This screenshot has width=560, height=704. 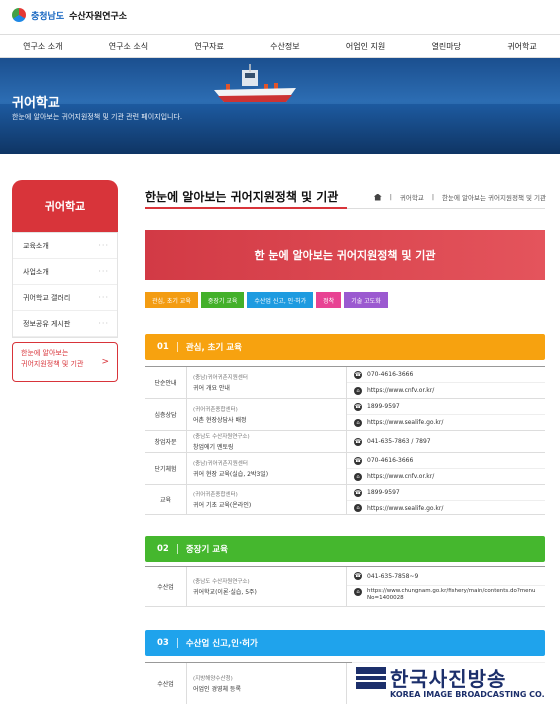 What do you see at coordinates (284, 46) in the screenshot?
I see `nav-item-fishery-info: 수산정보` at bounding box center [284, 46].